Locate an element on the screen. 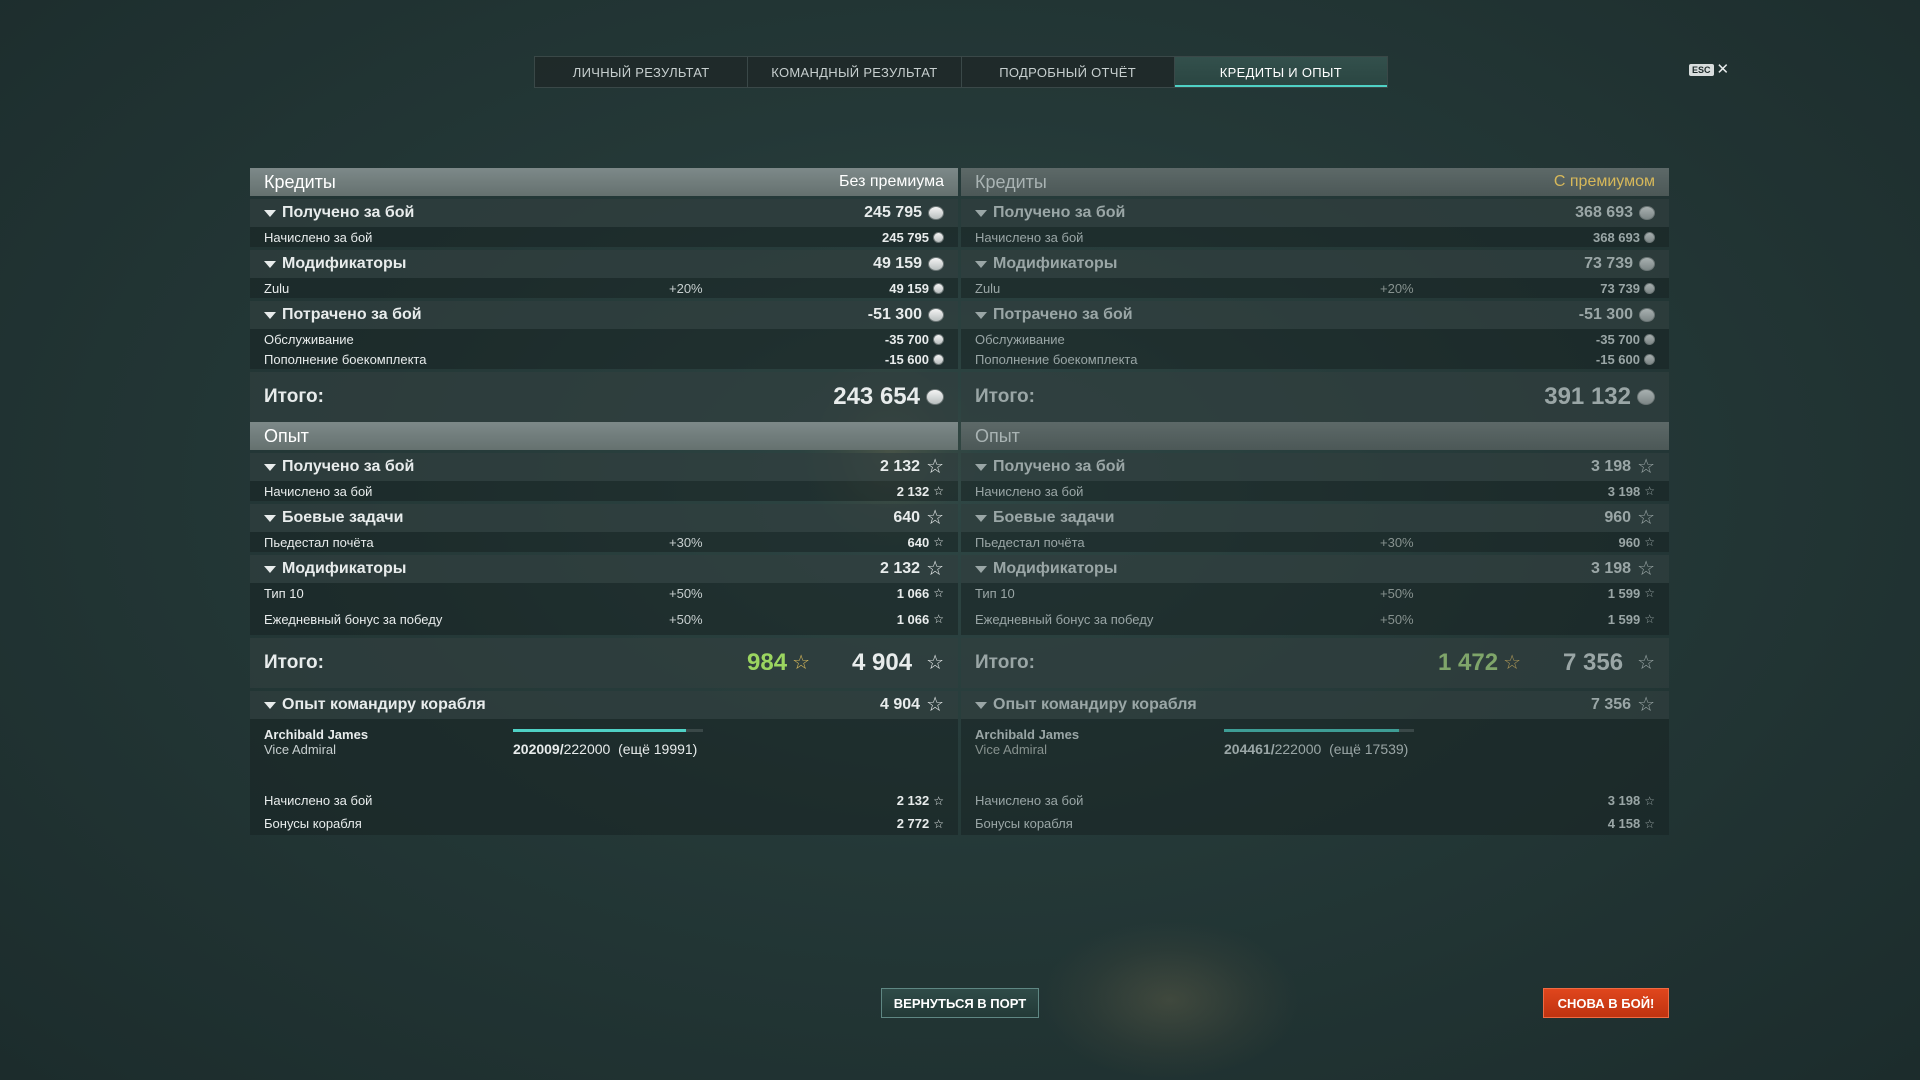  row-value: -15 600 is located at coordinates (1617, 359).